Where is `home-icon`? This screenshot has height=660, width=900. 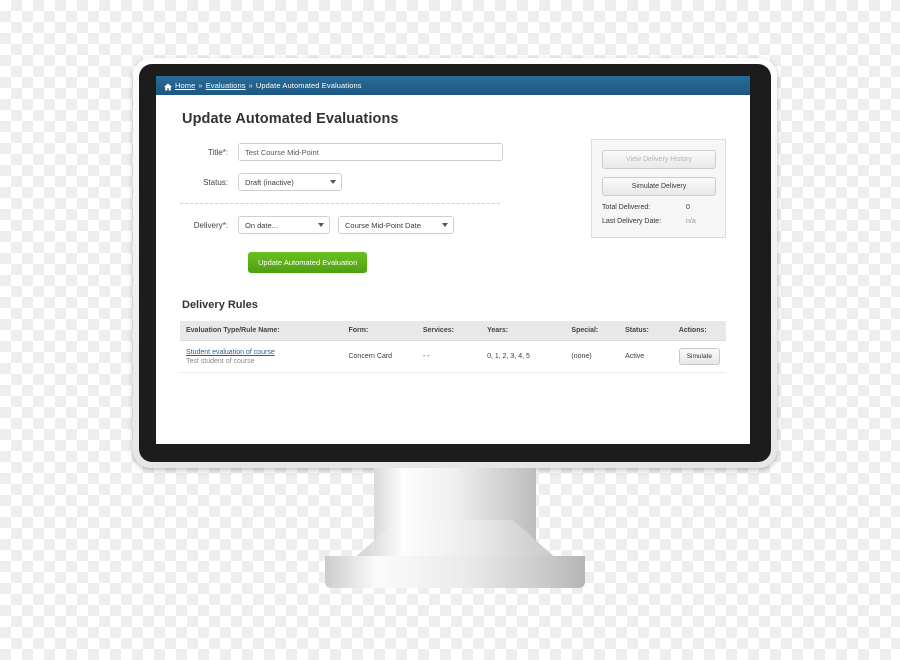
home-icon is located at coordinates (168, 87).